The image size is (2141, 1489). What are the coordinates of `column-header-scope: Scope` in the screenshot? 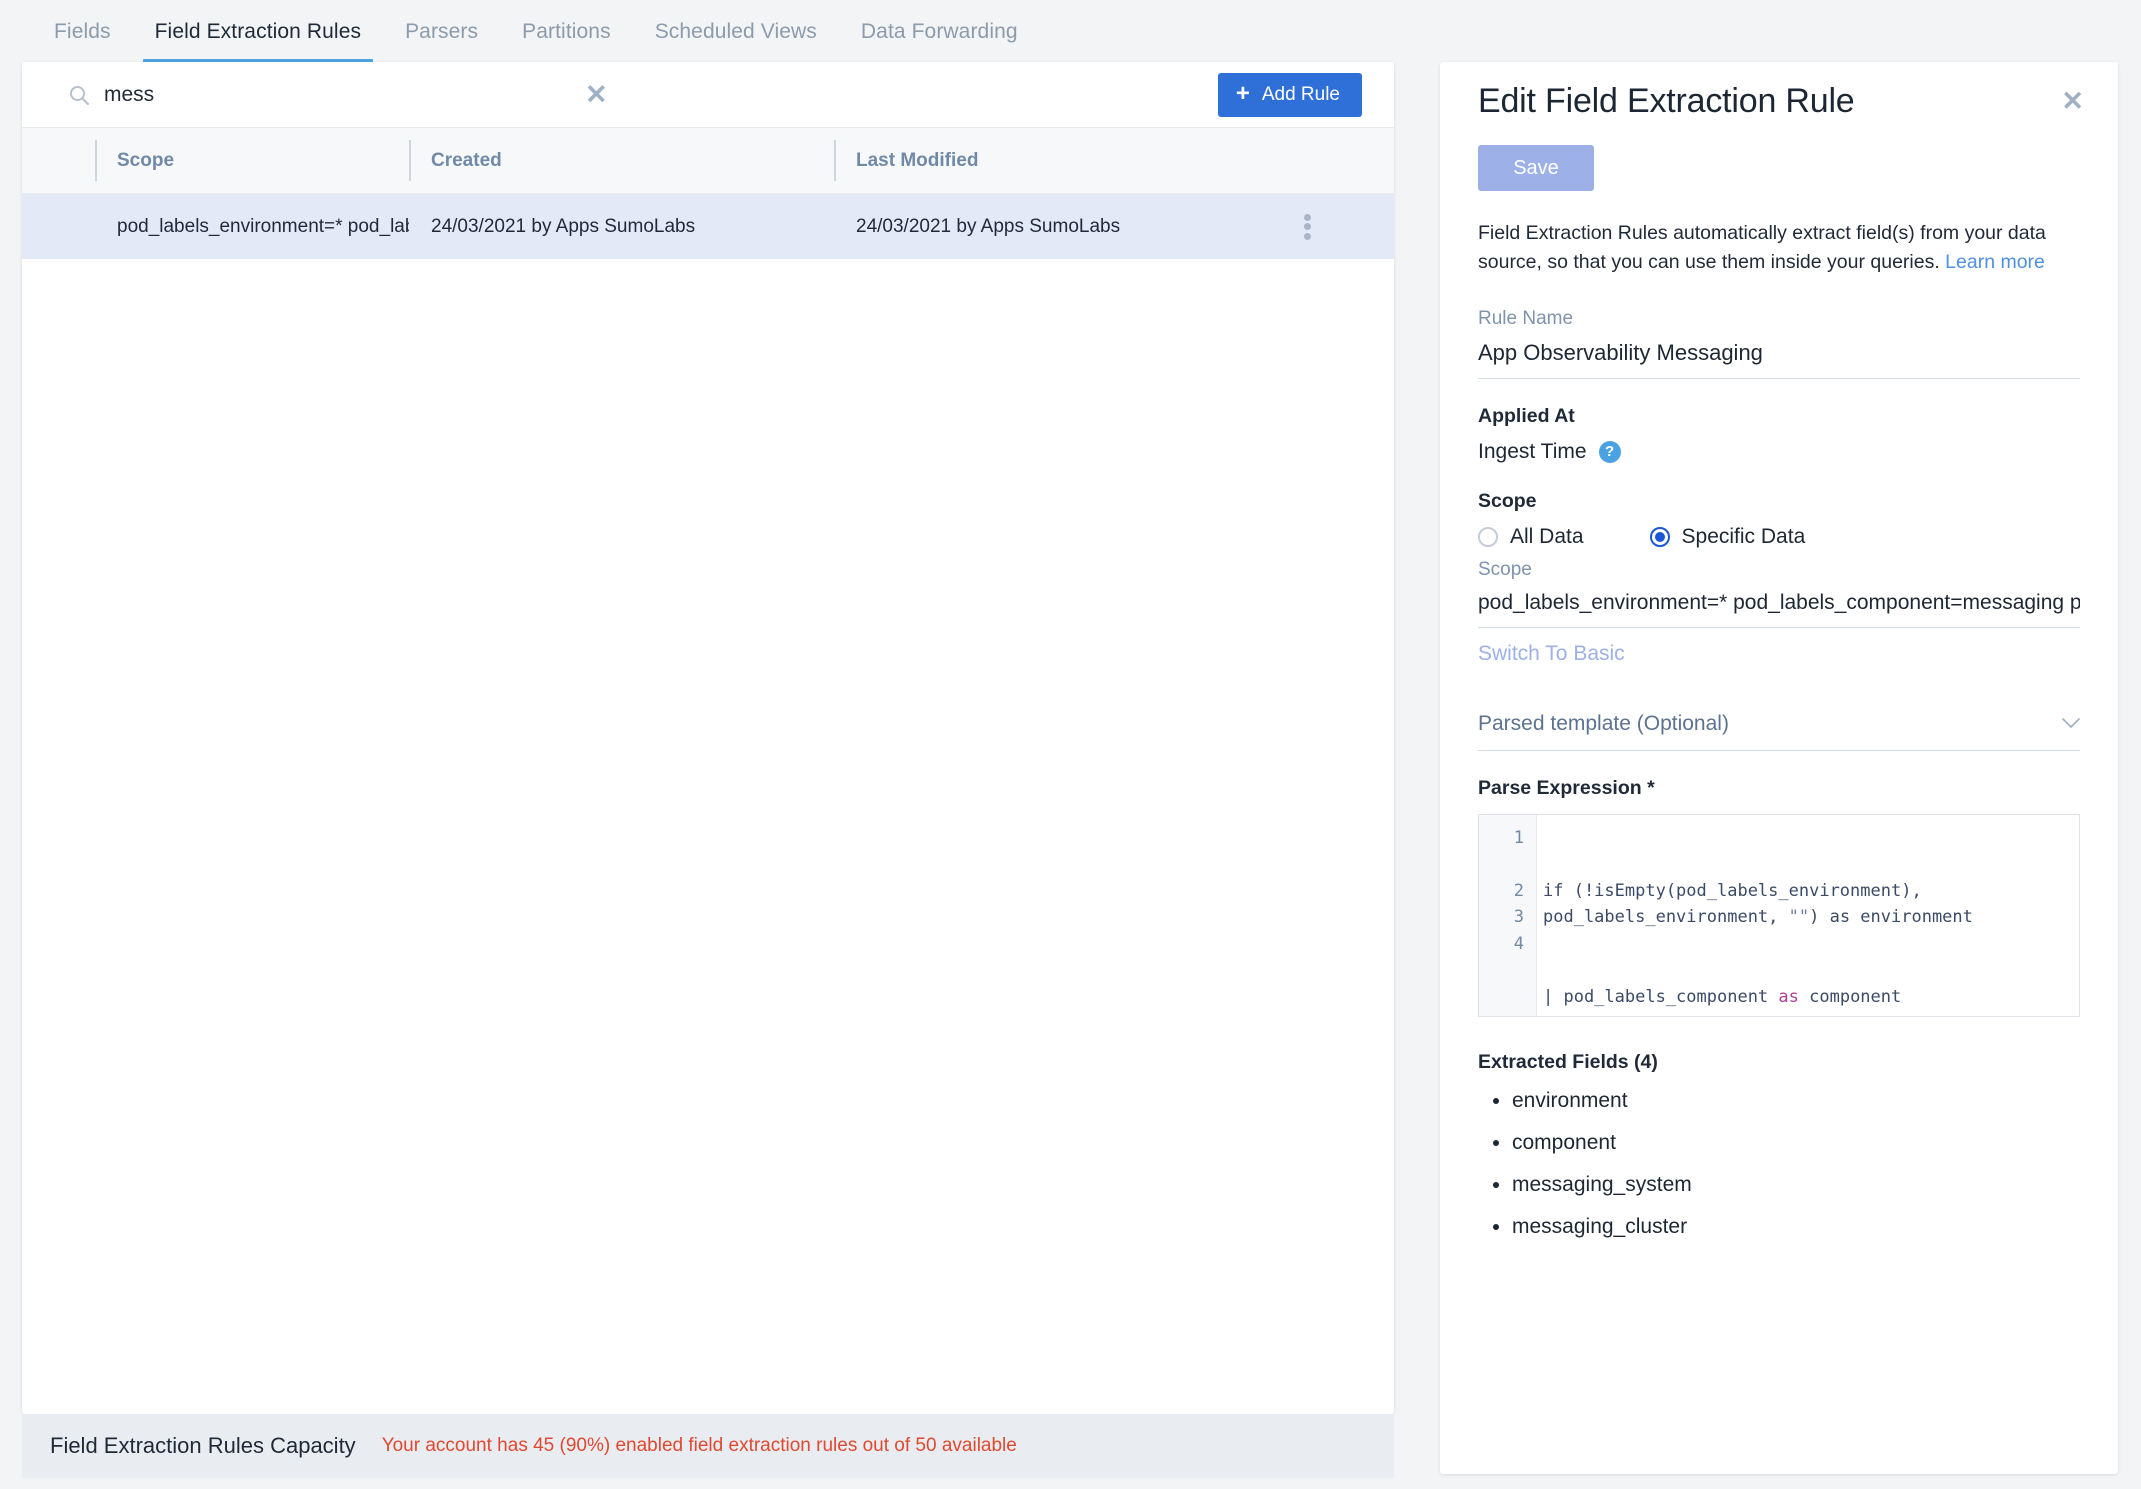 It's located at (252, 160).